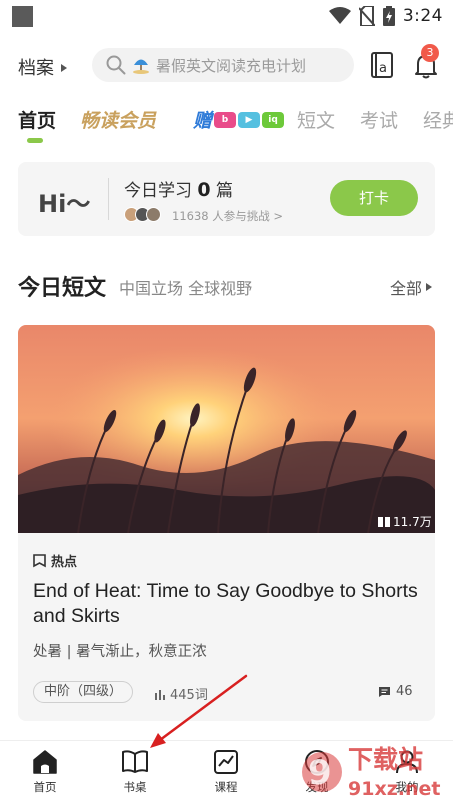 This screenshot has width=453, height=805. Describe the element at coordinates (153, 214) in the screenshot. I see `avatar` at that location.